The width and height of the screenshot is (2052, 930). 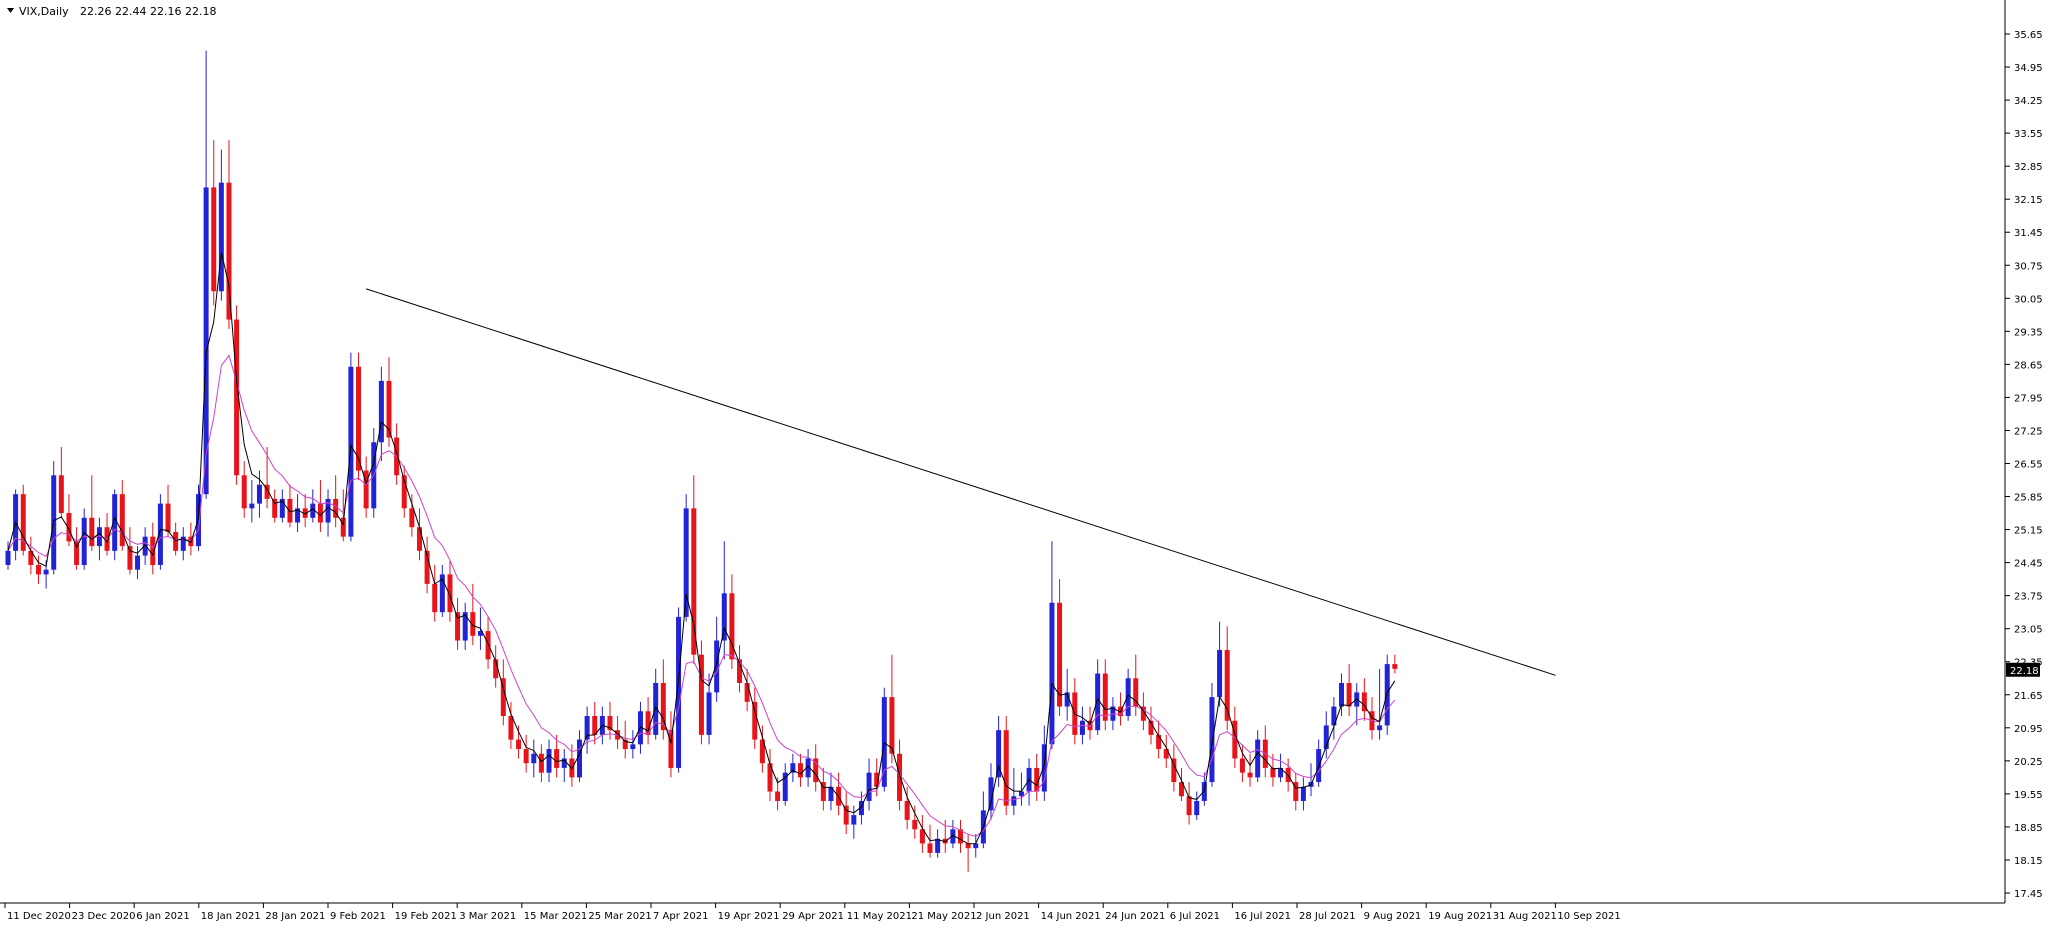 I want to click on time-tick-label: 19 Feb 2021, so click(x=426, y=916).